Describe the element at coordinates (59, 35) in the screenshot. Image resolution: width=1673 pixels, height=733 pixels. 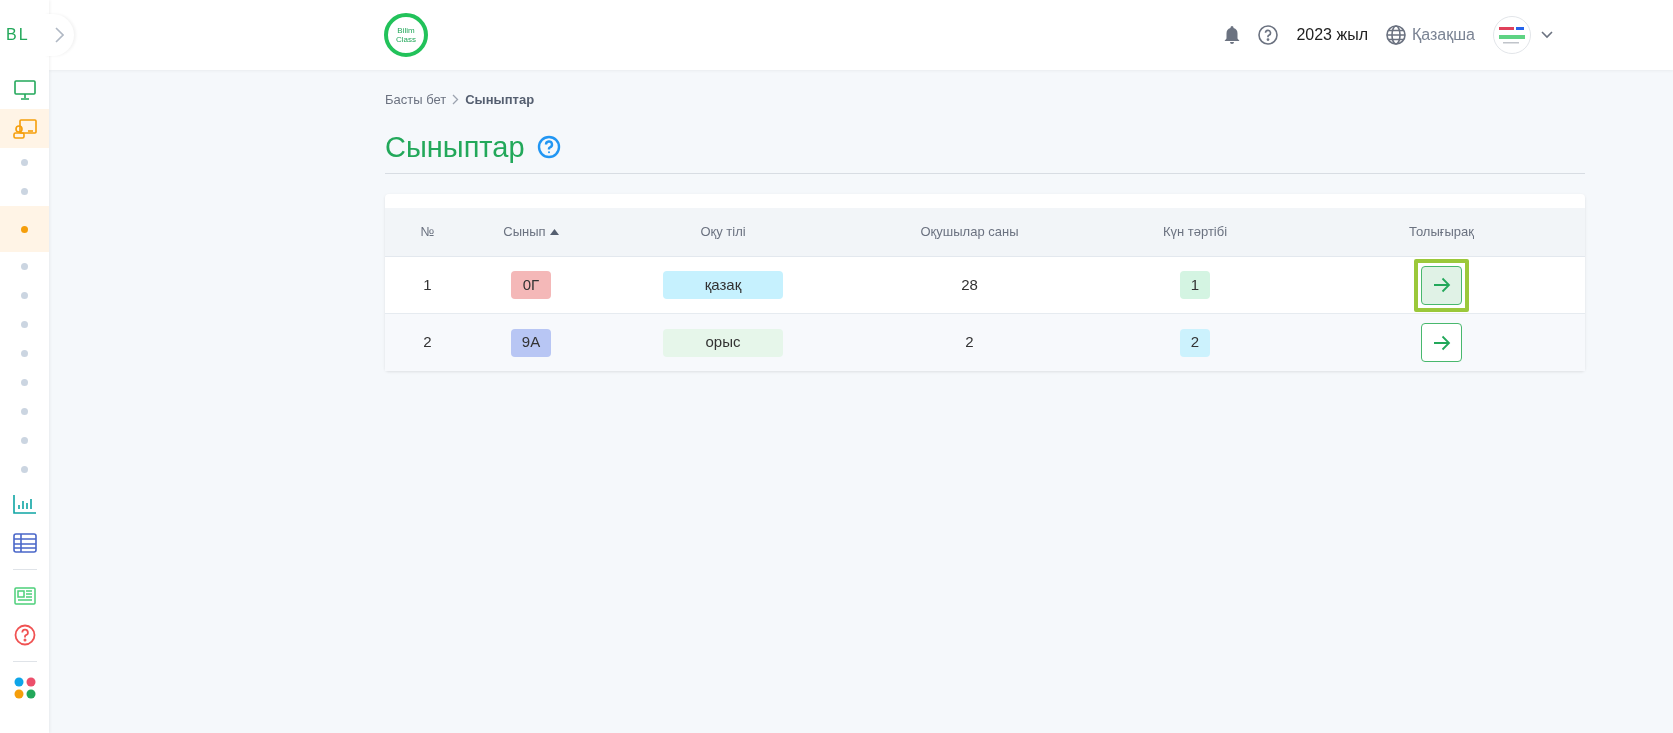
I see `expand-chevron-icon` at that location.